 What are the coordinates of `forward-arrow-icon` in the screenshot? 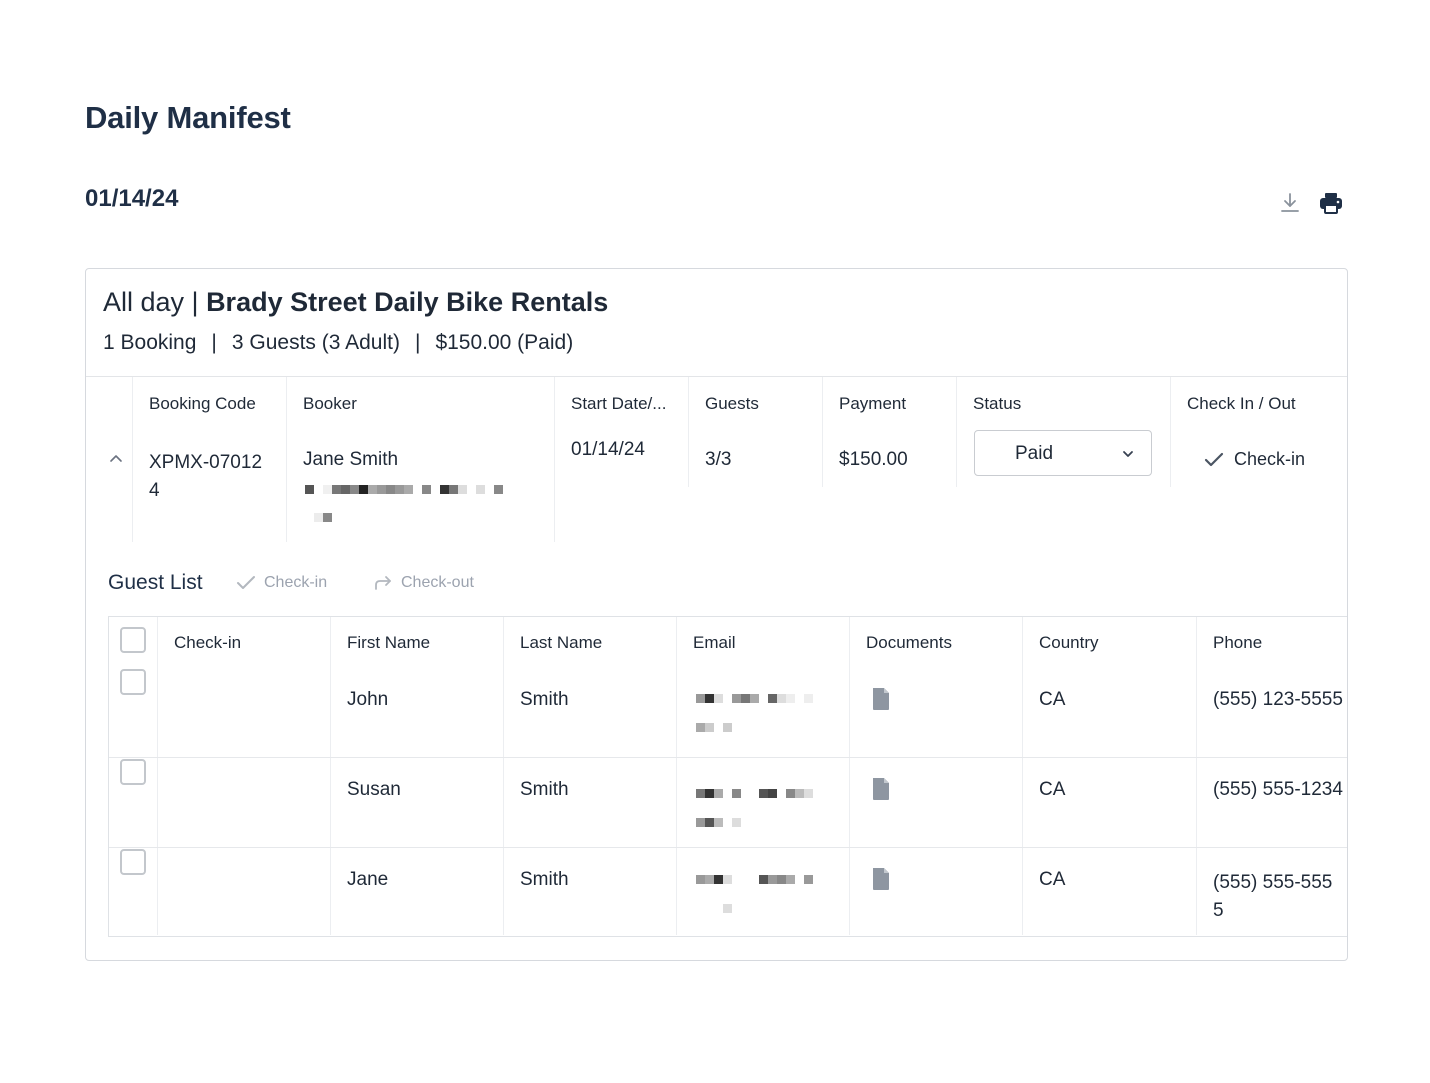 It's located at (383, 583).